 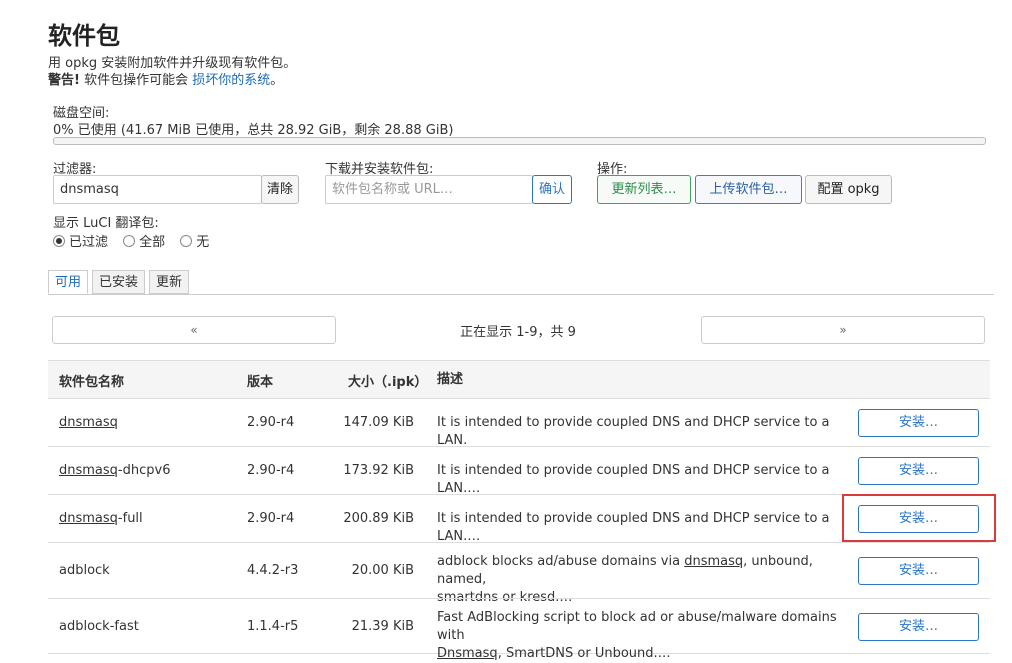 I want to click on header-description: 描述, so click(x=450, y=379).